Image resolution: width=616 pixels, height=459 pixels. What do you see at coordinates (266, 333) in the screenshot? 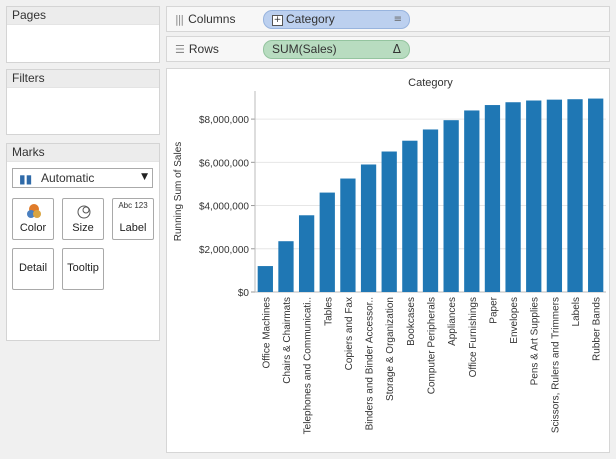
I see `x-tick-label: Office Machines` at bounding box center [266, 333].